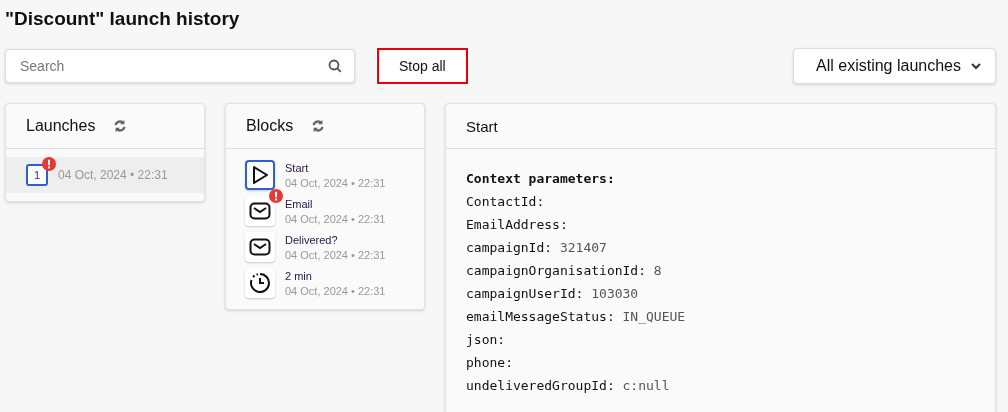 This screenshot has height=412, width=1008. I want to click on chevron-down-icon, so click(976, 66).